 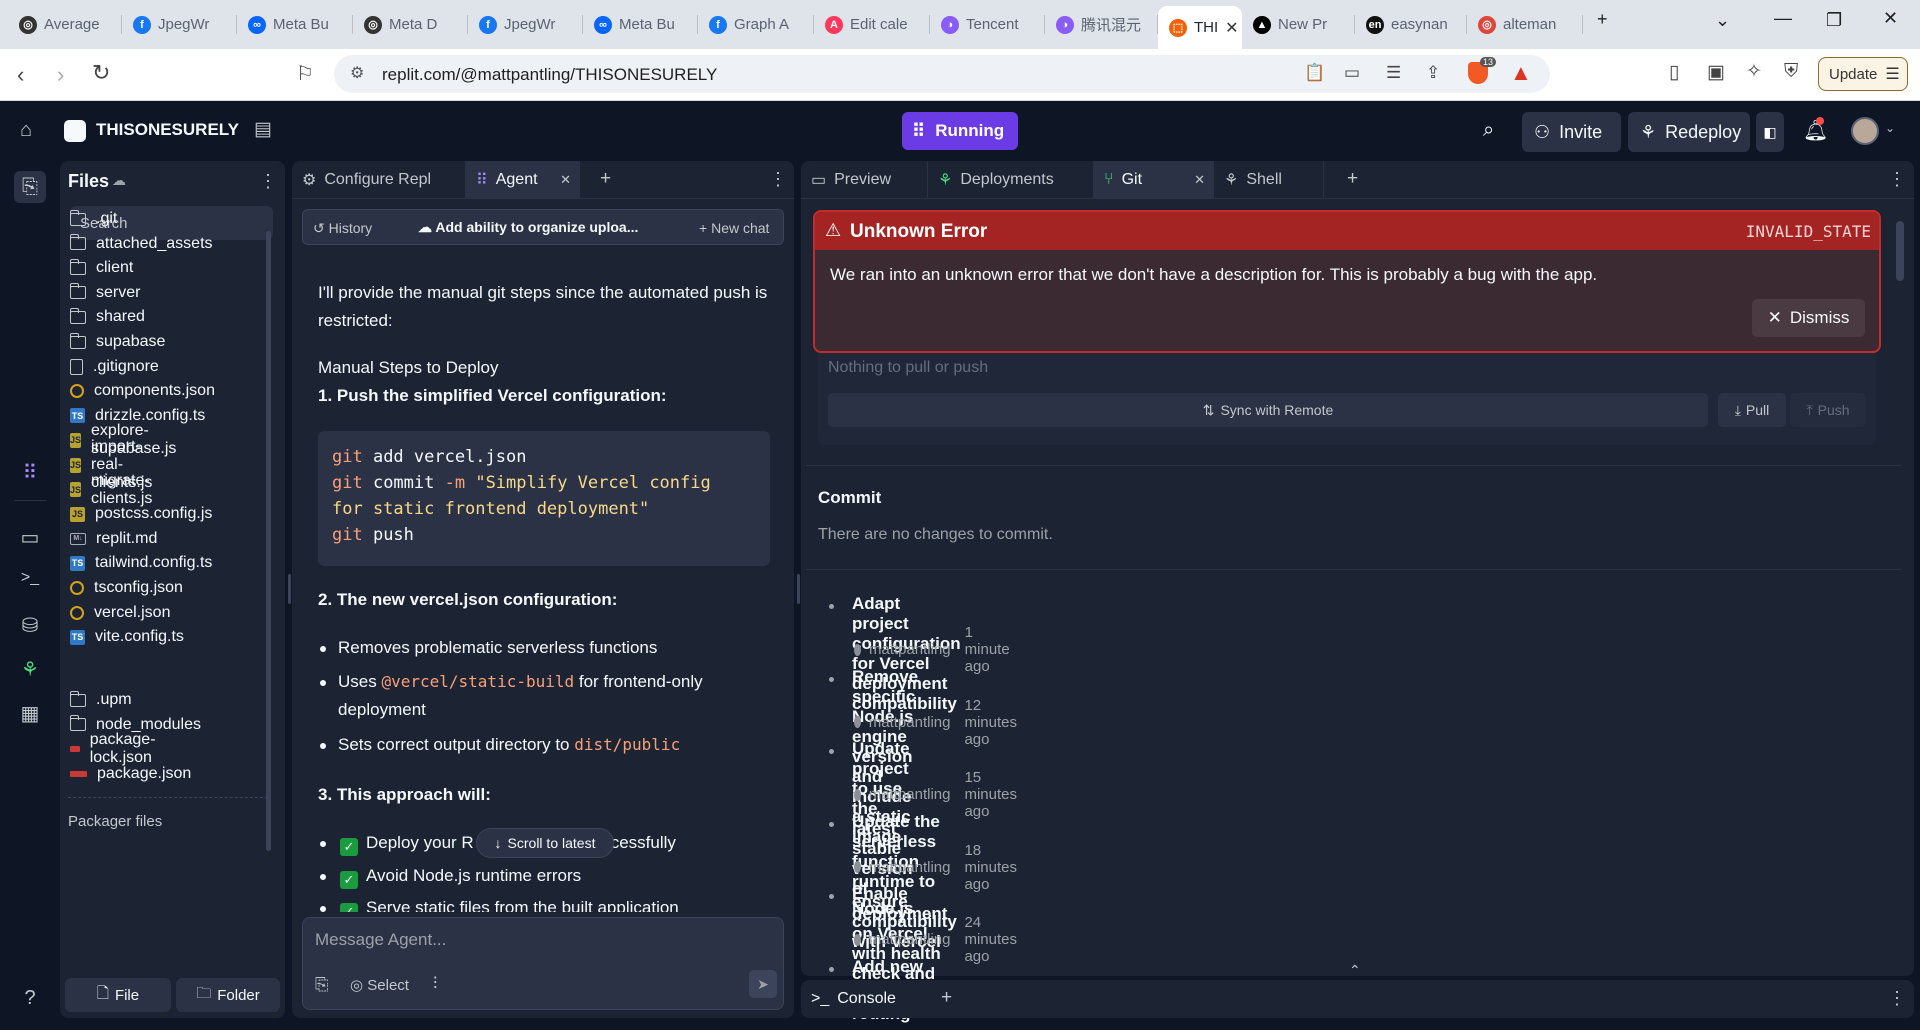 I want to click on browser-tab: ◎ Average, so click(x=65, y=24).